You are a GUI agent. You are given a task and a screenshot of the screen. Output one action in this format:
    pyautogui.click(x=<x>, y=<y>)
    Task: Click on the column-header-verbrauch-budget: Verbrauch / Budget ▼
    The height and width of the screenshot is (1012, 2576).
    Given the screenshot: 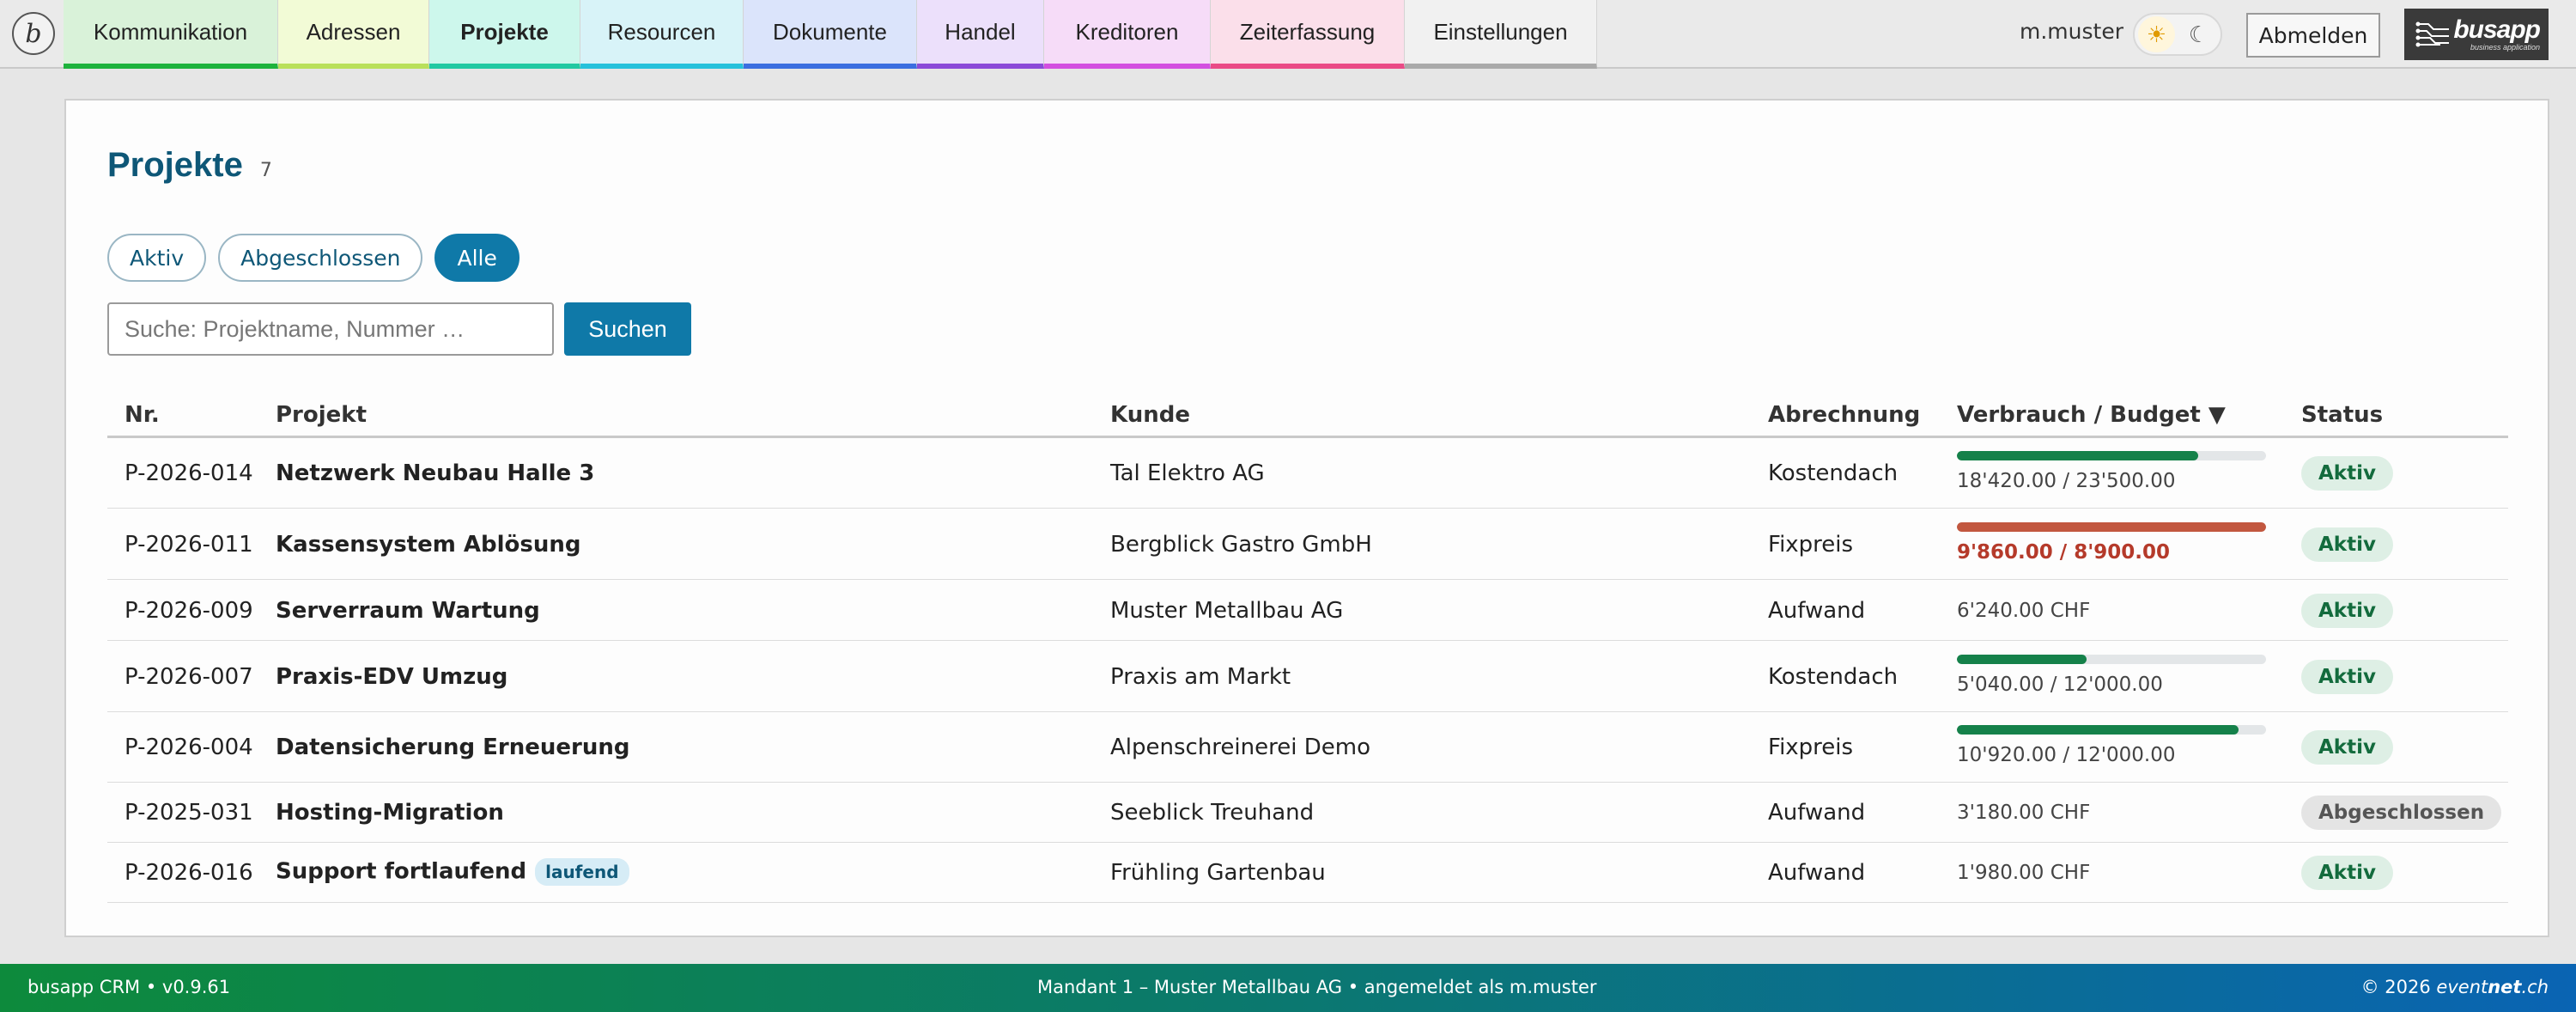 What is the action you would take?
    pyautogui.click(x=2091, y=415)
    